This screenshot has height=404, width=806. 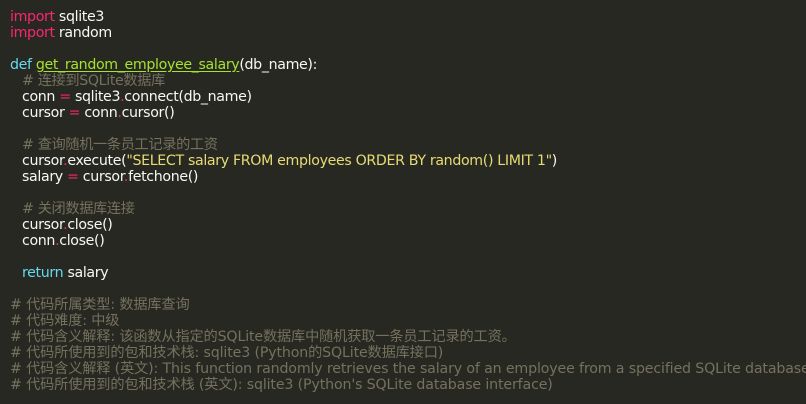 What do you see at coordinates (43, 113) in the screenshot?
I see `variable-name: cursor` at bounding box center [43, 113].